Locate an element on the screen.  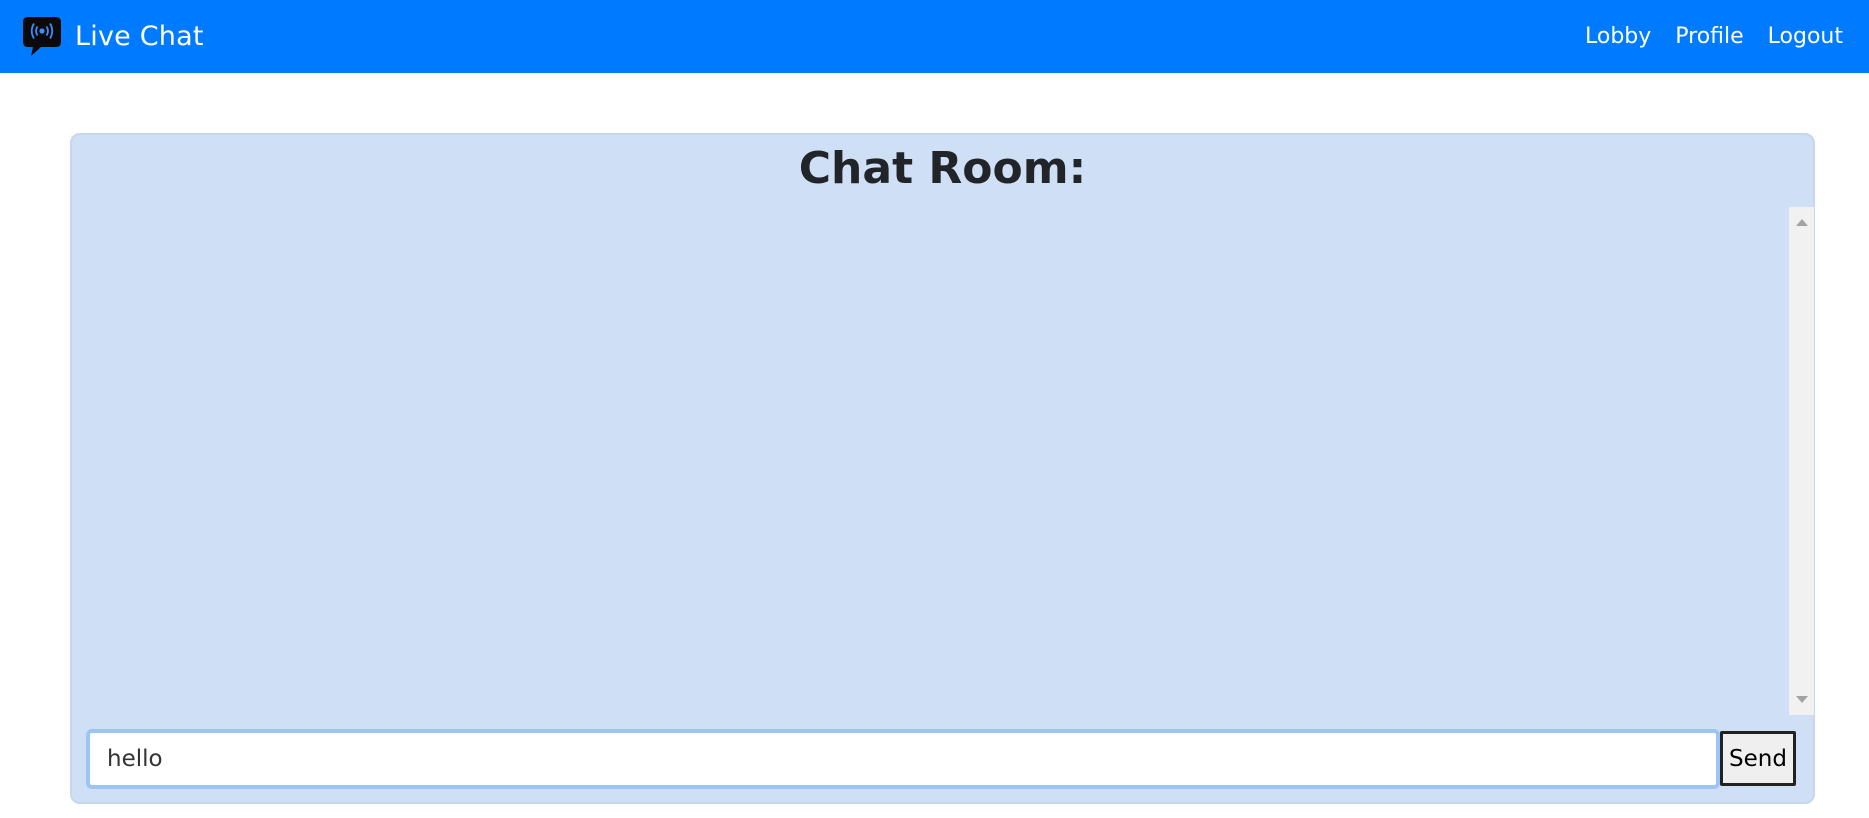
send-button: Send is located at coordinates (1758, 758).